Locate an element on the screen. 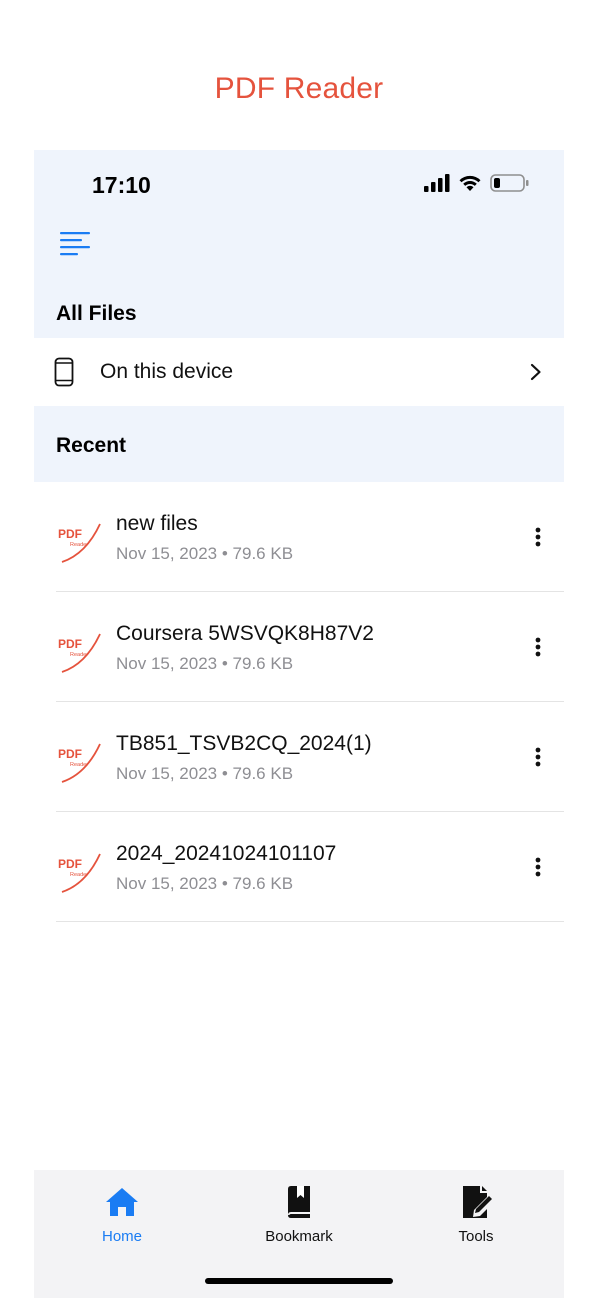  phone-icon is located at coordinates (64, 372).